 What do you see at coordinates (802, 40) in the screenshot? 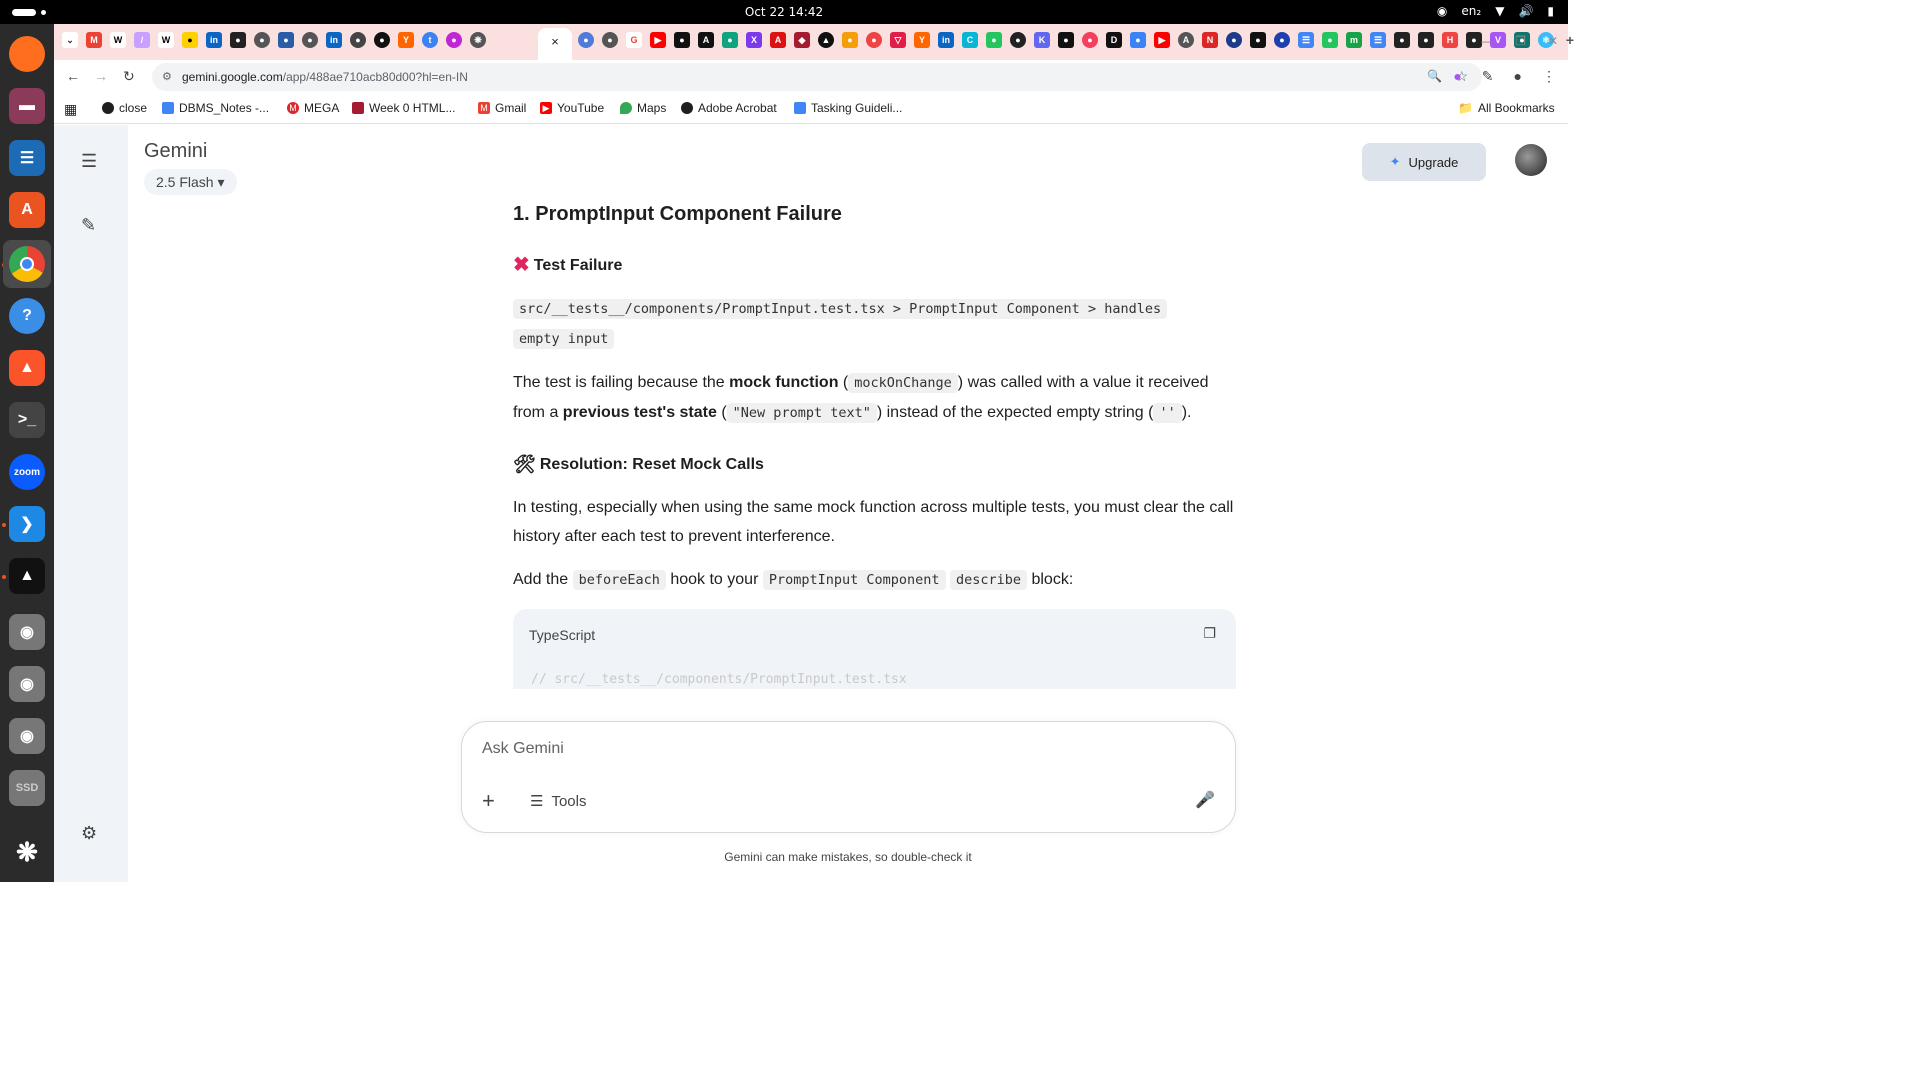
I see `tab-app: ◆` at bounding box center [802, 40].